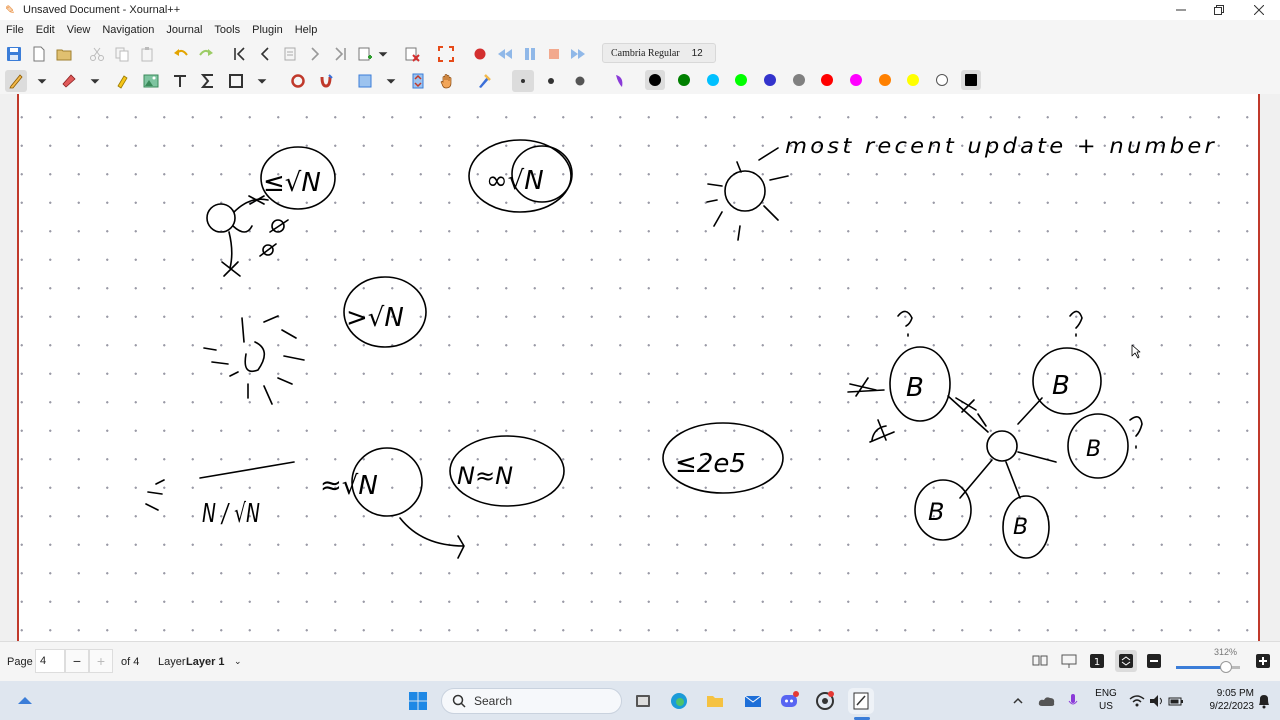 This screenshot has height=720, width=1280. What do you see at coordinates (128, 30) in the screenshot?
I see `menu-navigation: Navigation` at bounding box center [128, 30].